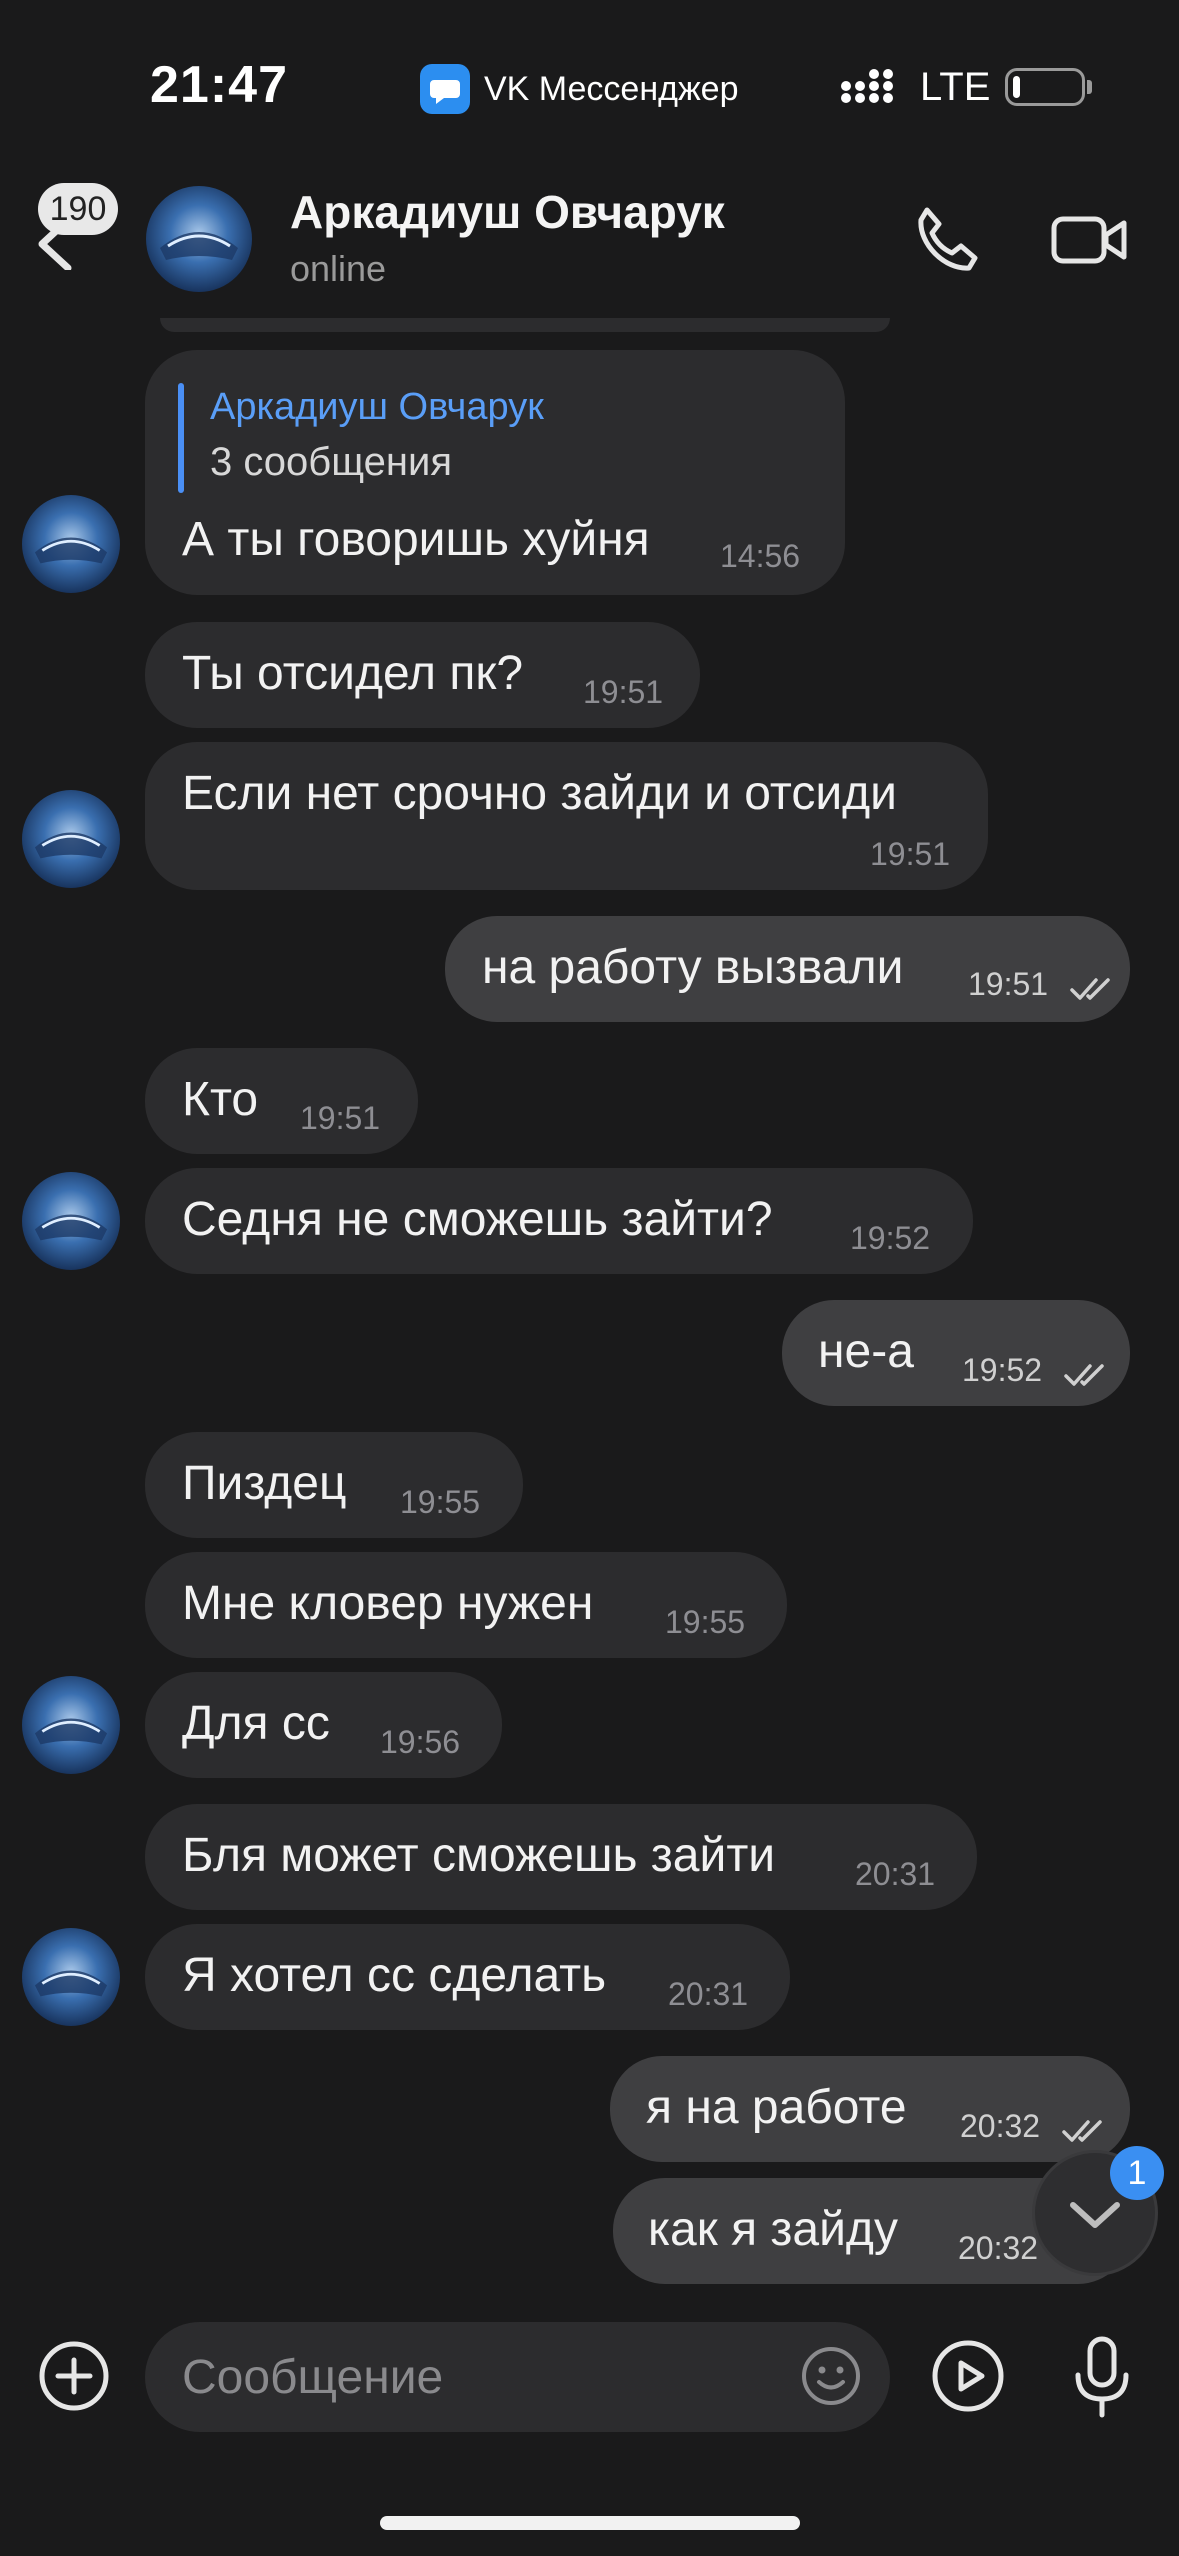 The image size is (1179, 2556). What do you see at coordinates (539, 793) in the screenshot?
I see `message-text: Если нет срочно зайди и отсиди` at bounding box center [539, 793].